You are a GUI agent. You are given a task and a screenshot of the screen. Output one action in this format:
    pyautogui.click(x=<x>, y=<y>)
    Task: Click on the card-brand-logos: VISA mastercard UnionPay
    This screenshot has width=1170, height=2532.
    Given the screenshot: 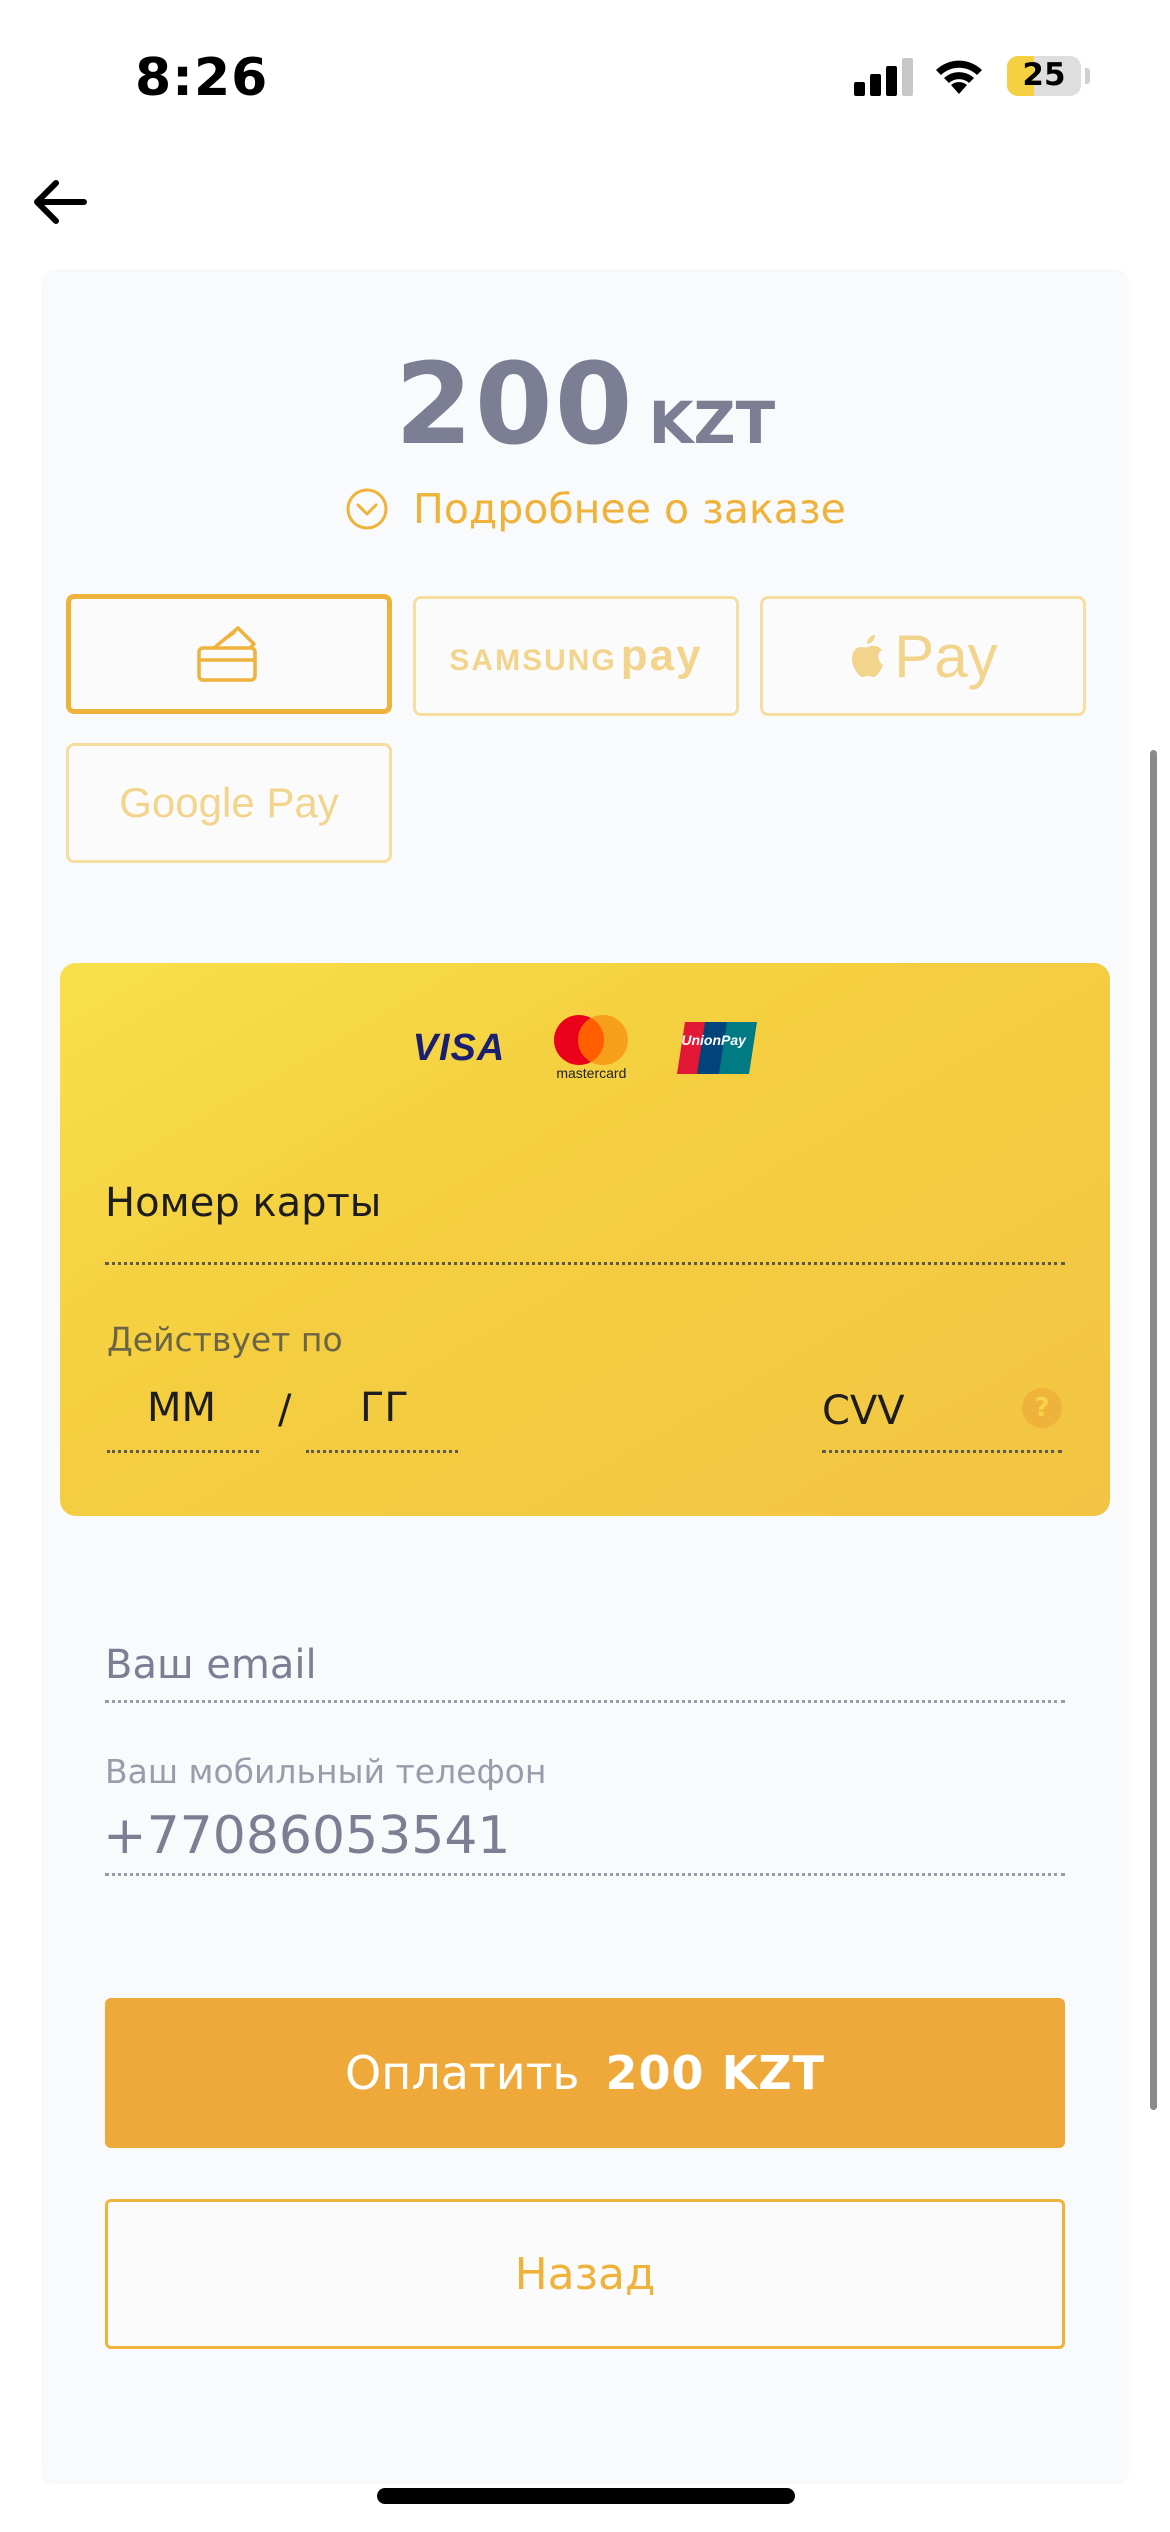 What is the action you would take?
    pyautogui.click(x=585, y=1048)
    